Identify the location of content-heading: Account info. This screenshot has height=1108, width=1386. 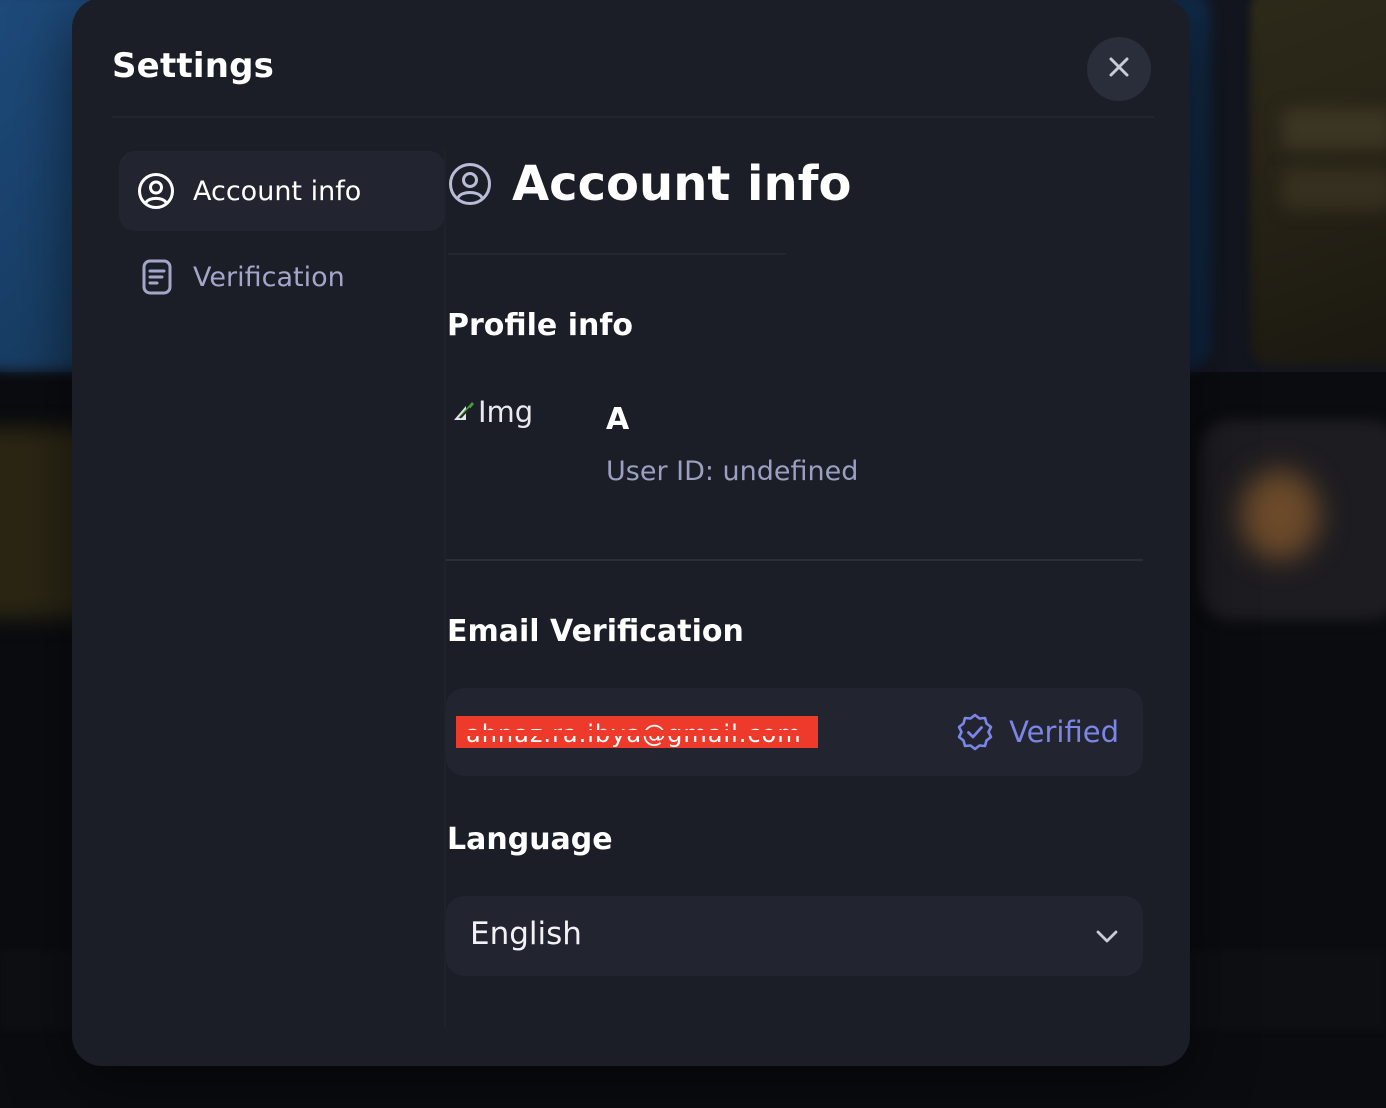
(650, 184).